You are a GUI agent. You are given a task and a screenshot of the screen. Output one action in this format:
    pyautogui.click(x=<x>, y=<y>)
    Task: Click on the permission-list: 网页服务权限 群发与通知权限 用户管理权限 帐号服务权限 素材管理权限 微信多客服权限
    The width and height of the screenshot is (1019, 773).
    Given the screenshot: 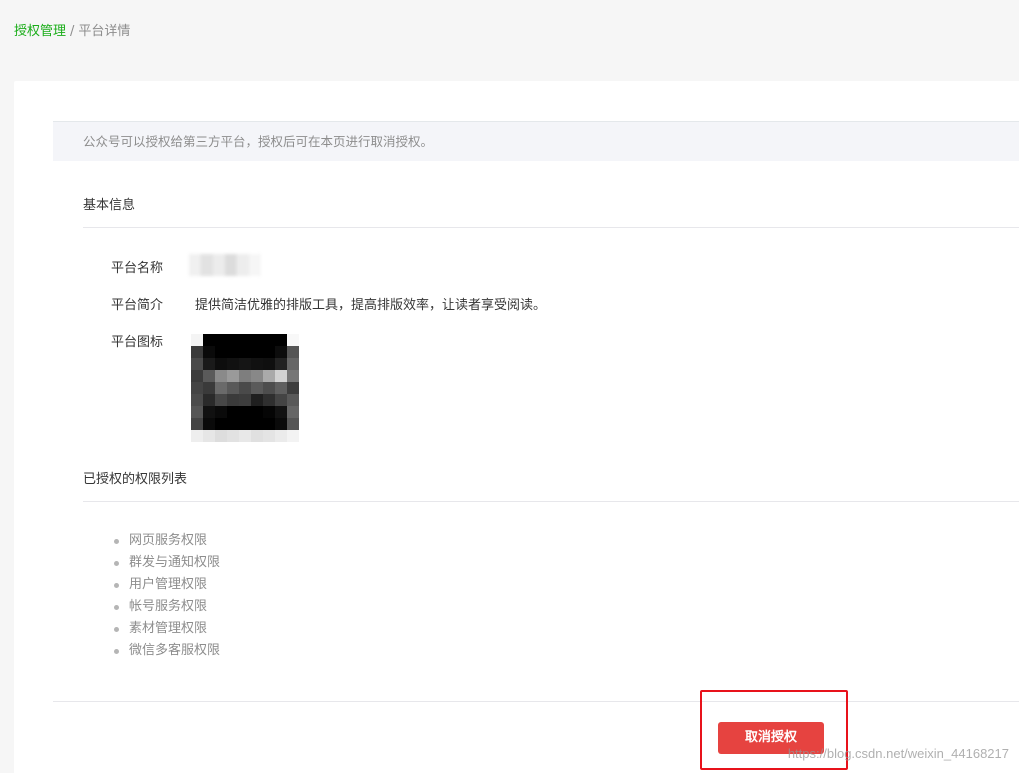 What is the action you would take?
    pyautogui.click(x=165, y=596)
    